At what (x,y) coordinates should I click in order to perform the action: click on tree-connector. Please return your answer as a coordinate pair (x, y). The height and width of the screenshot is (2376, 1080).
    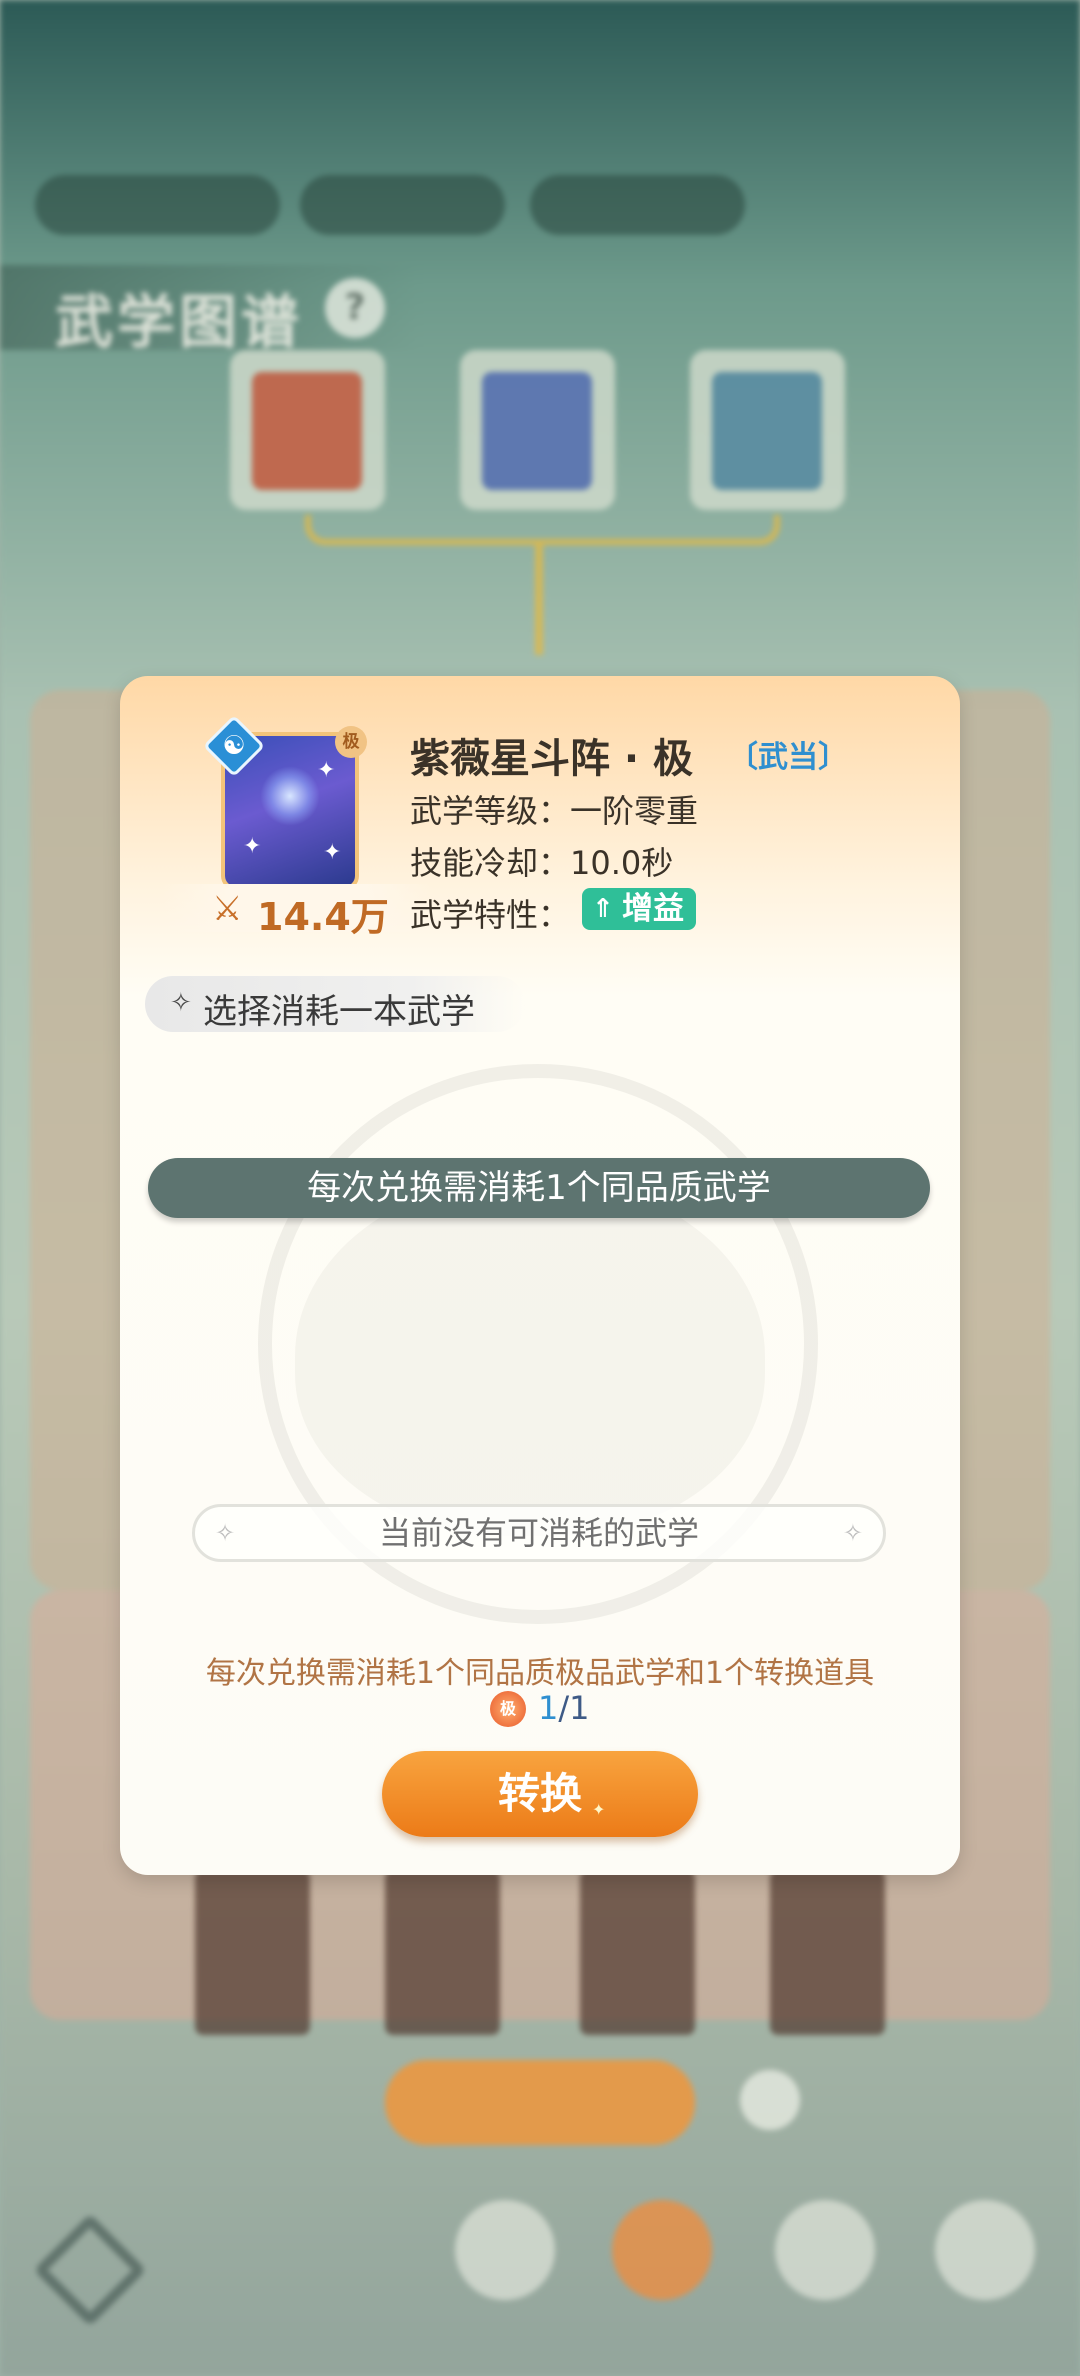
    Looking at the image, I should click on (542, 530).